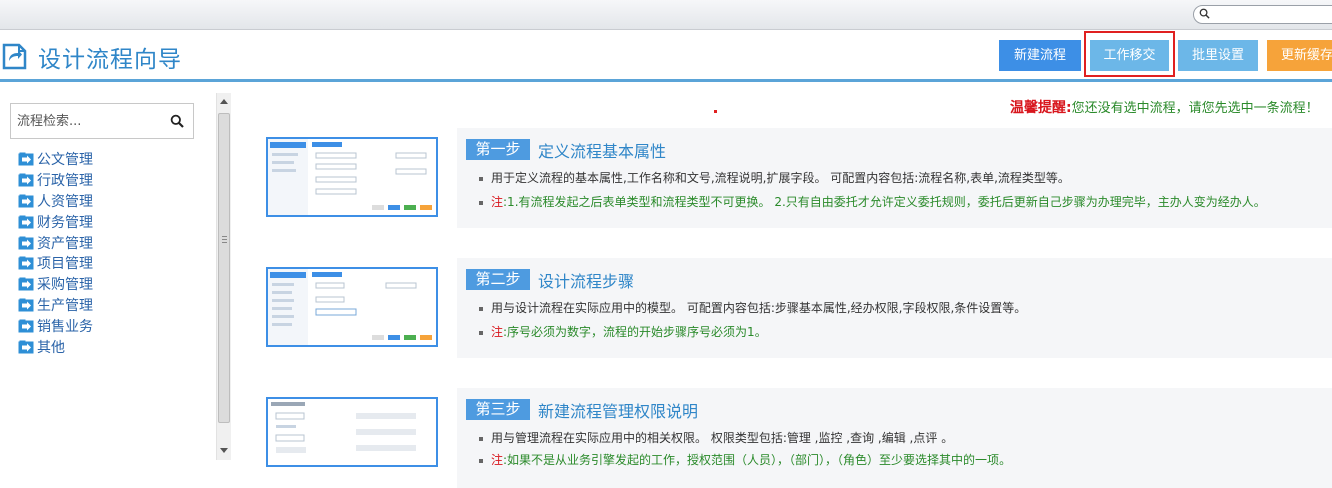 This screenshot has height=488, width=1332. Describe the element at coordinates (1218, 55) in the screenshot. I see `batch-settings-button: 批里设置` at that location.